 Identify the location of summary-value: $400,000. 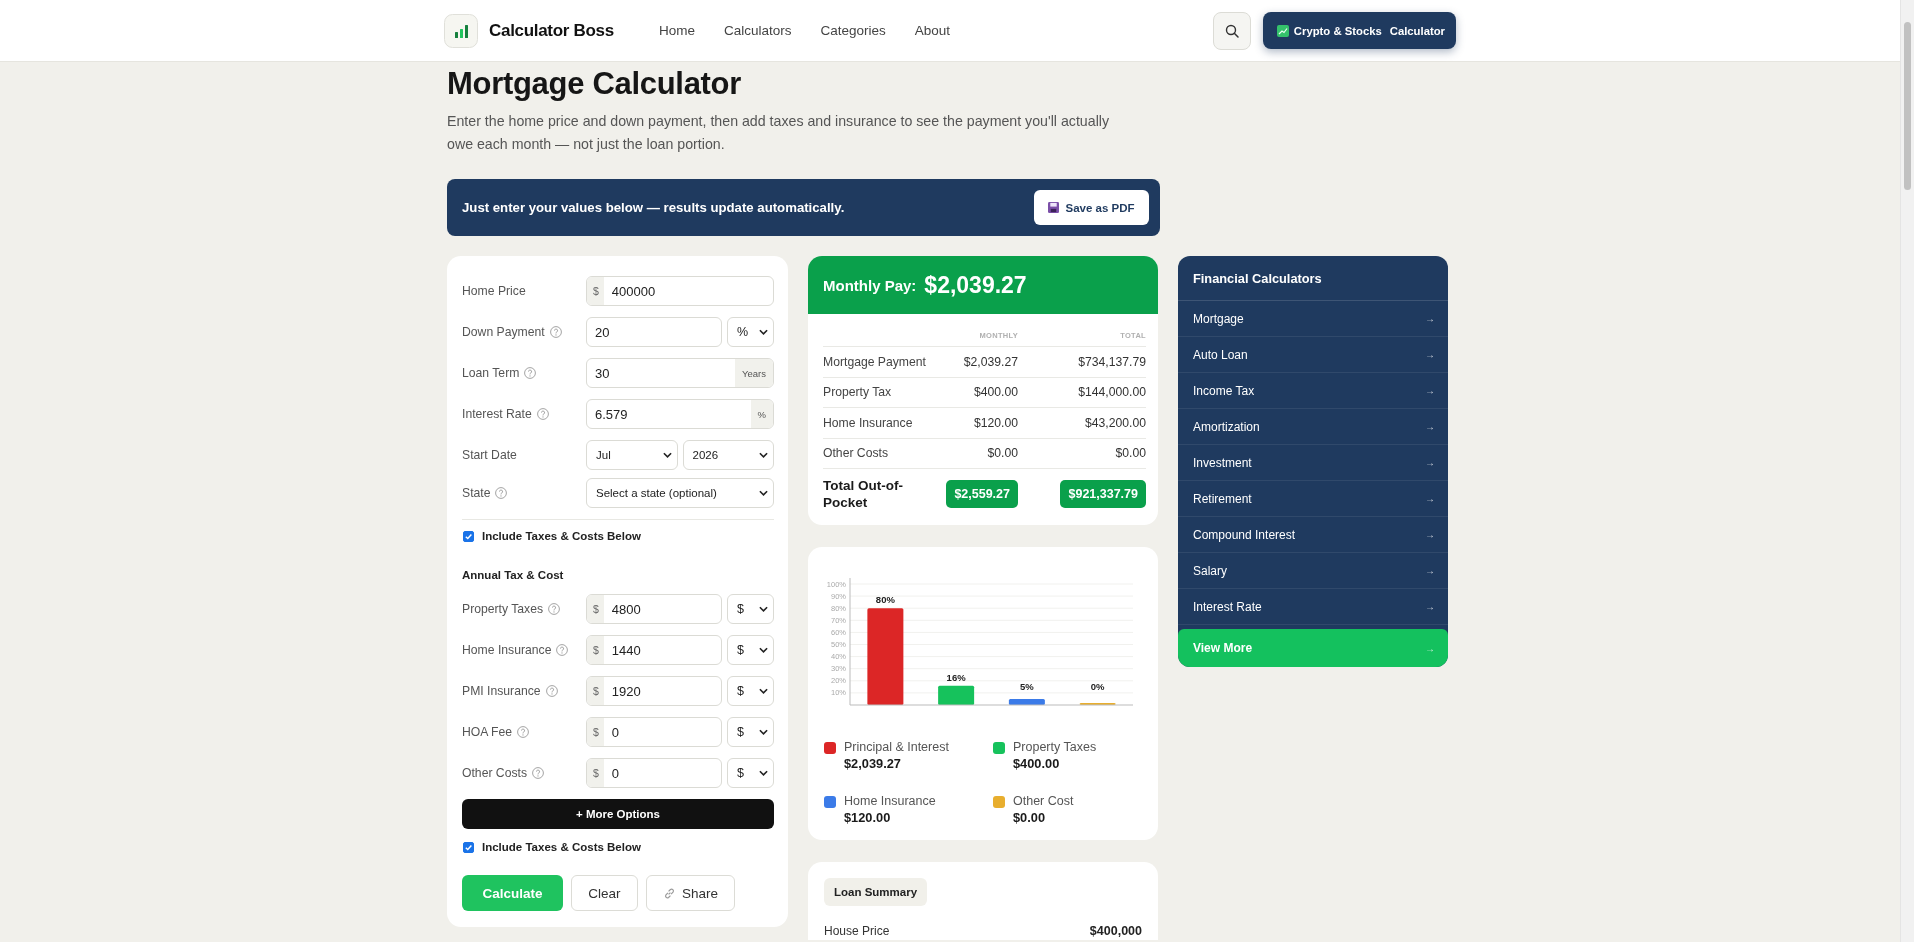
(1115, 931).